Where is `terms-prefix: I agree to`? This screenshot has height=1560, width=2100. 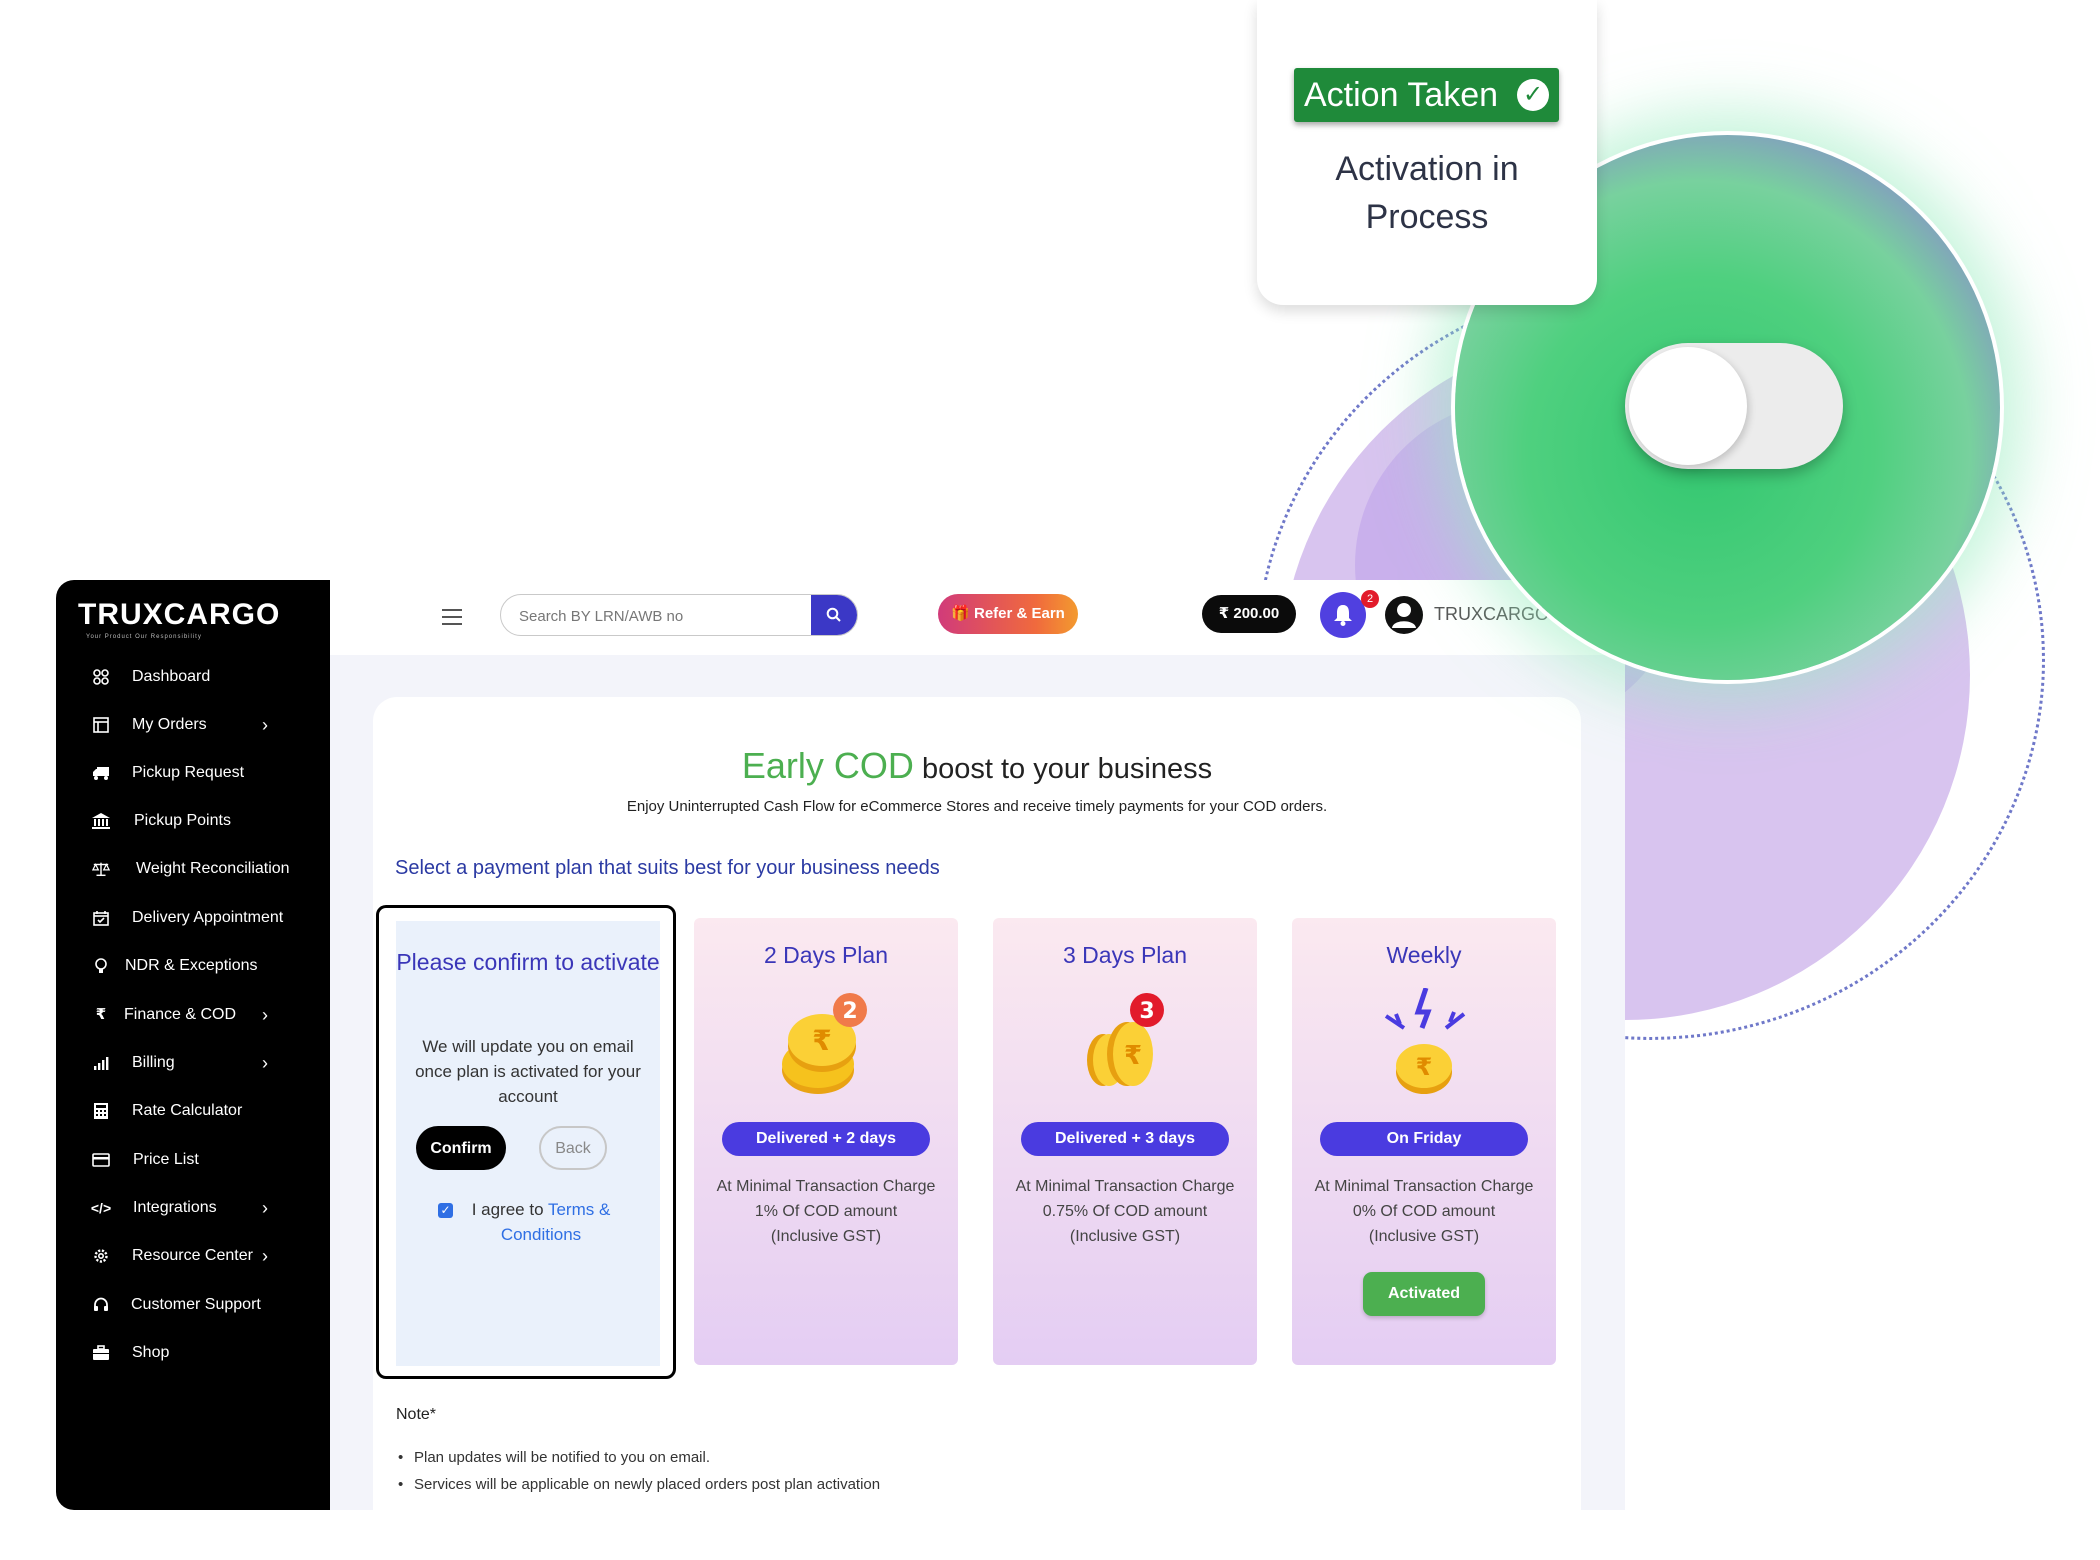
terms-prefix: I agree to is located at coordinates (507, 1209).